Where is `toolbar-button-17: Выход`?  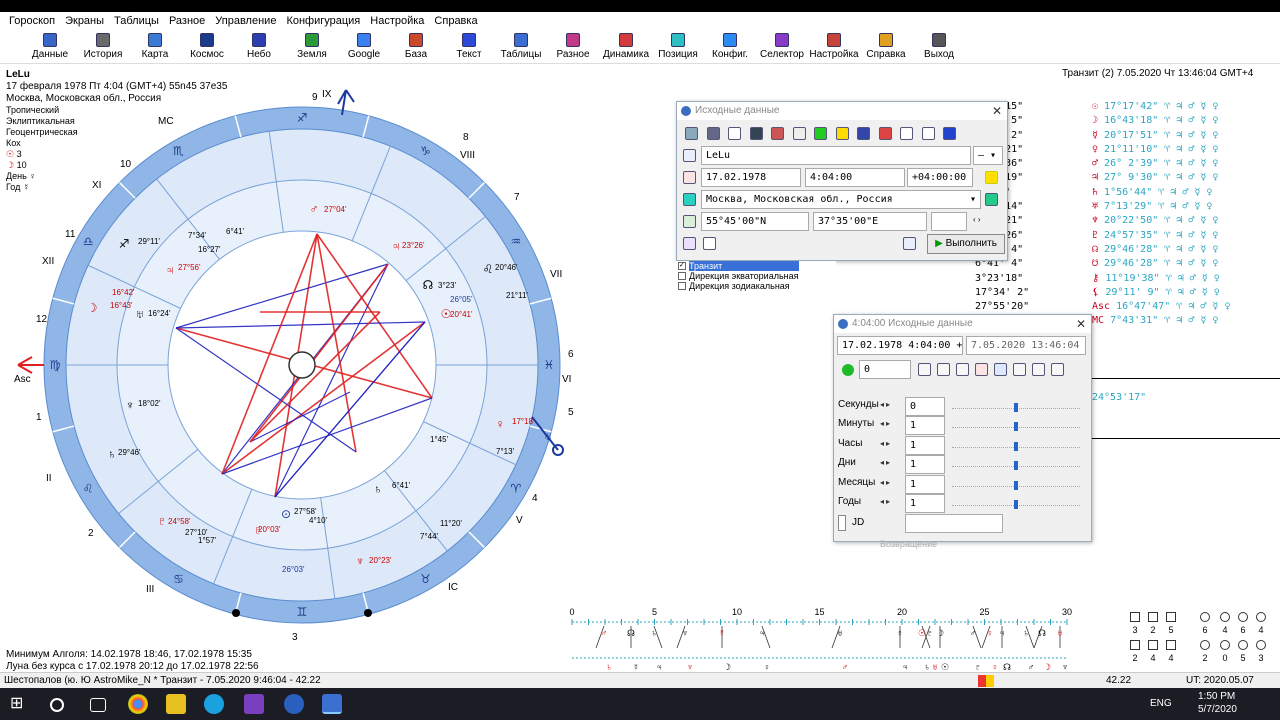 toolbar-button-17: Выход is located at coordinates (939, 46).